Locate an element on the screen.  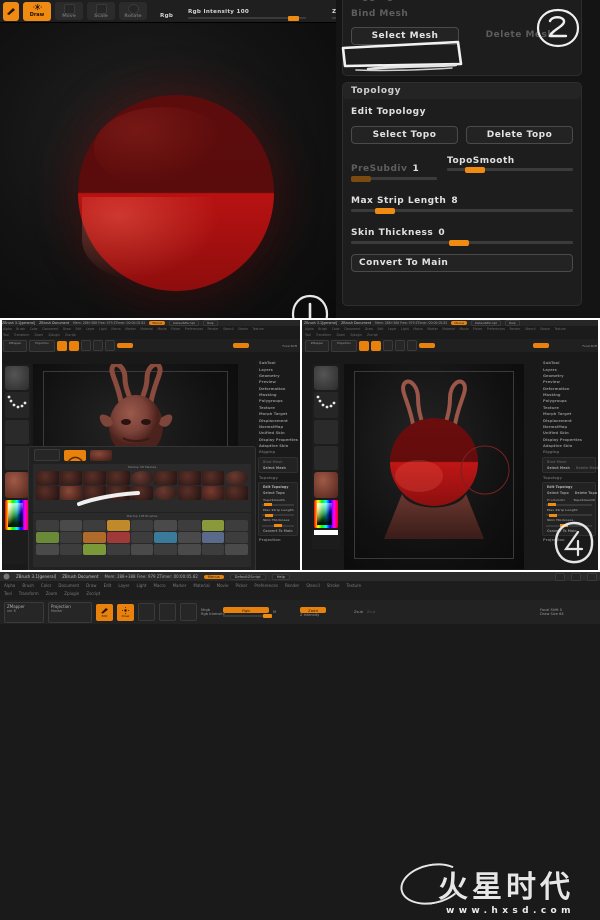
p3-menu-stroke: Stroke is located at coordinates (243, 329).